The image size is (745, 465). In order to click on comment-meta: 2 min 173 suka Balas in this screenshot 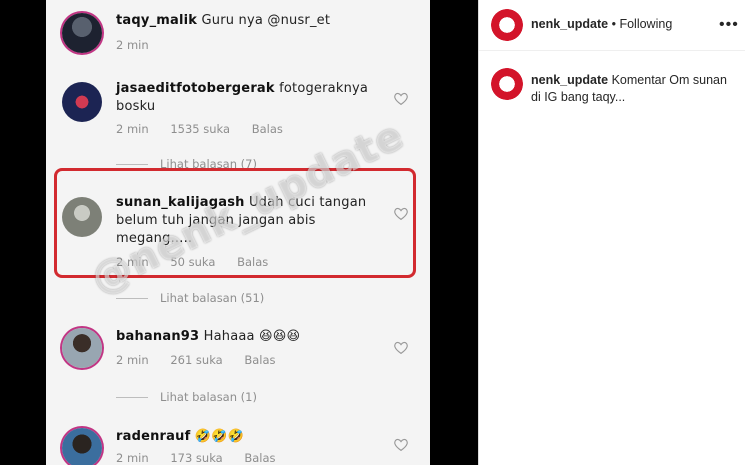, I will do `click(205, 458)`.